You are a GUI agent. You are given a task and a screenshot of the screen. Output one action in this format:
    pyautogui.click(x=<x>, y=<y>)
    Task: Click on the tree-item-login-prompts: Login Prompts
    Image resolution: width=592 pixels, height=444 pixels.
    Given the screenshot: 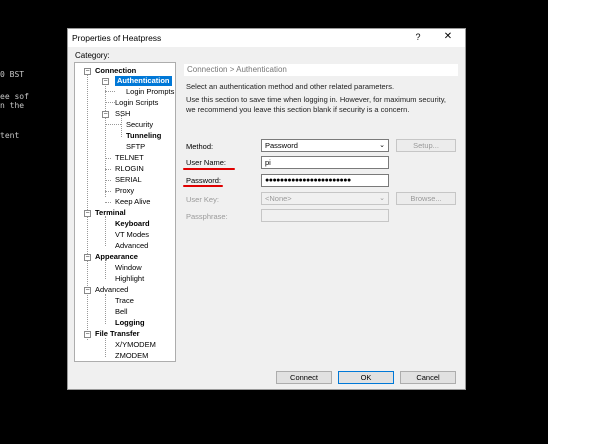 What is the action you would take?
    pyautogui.click(x=150, y=92)
    